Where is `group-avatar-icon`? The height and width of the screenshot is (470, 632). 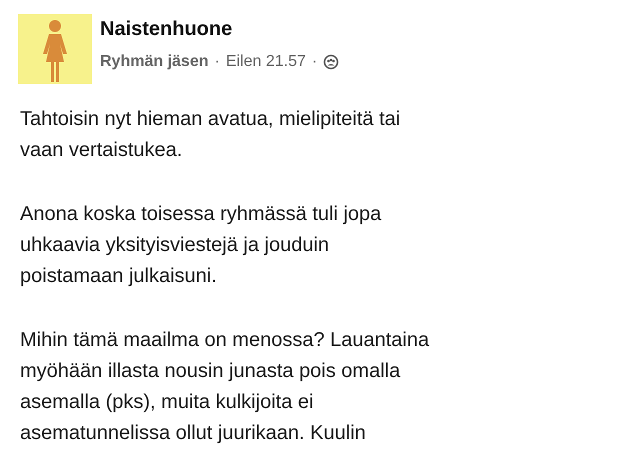 group-avatar-icon is located at coordinates (55, 49).